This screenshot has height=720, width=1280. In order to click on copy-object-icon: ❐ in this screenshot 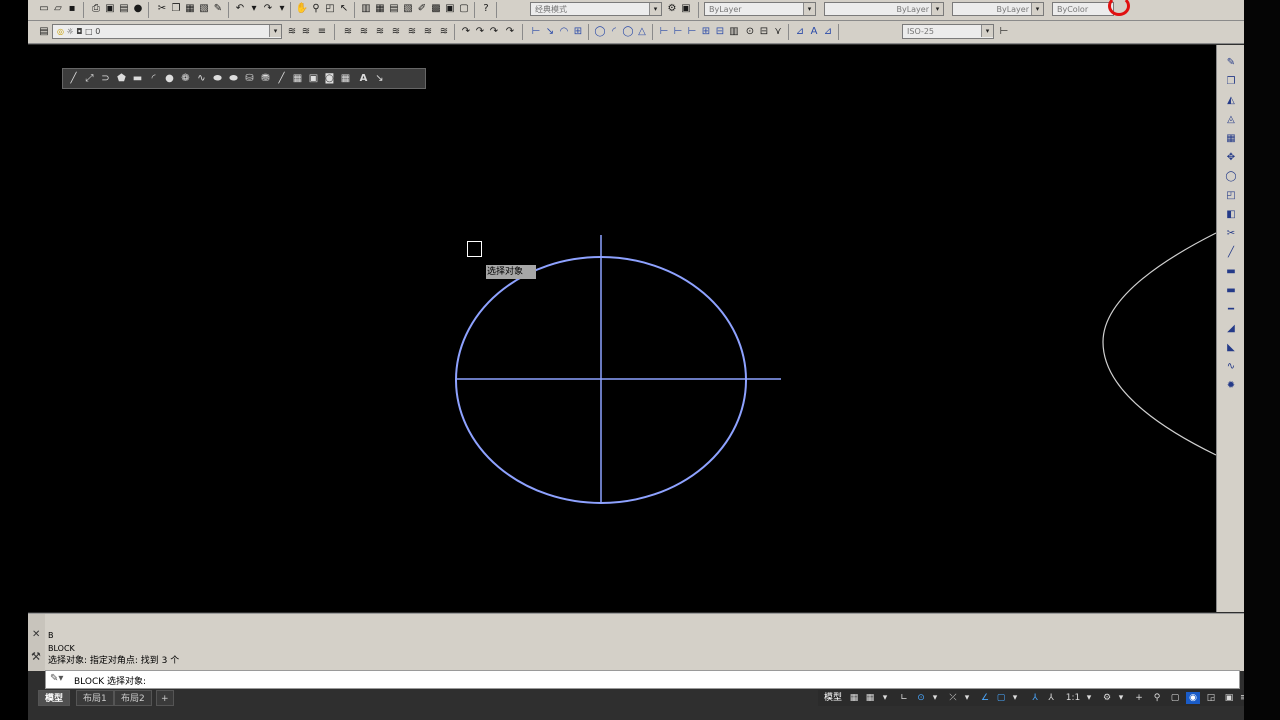, I will do `click(1231, 81)`.